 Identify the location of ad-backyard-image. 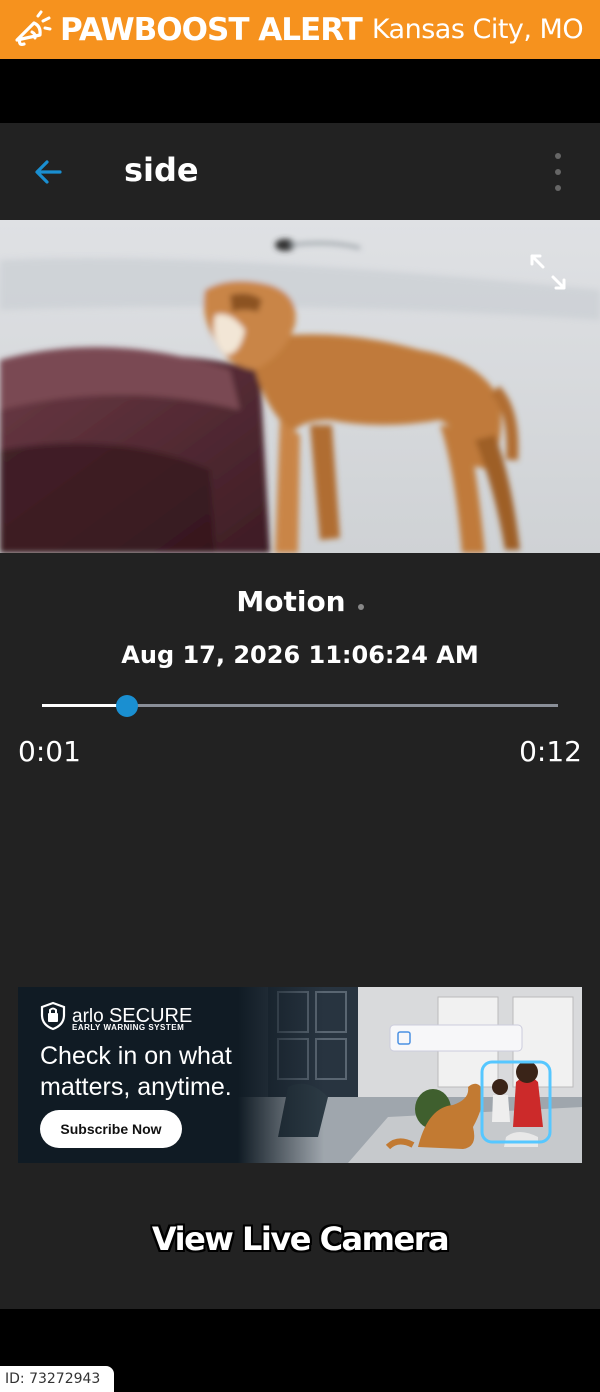
(410, 1075).